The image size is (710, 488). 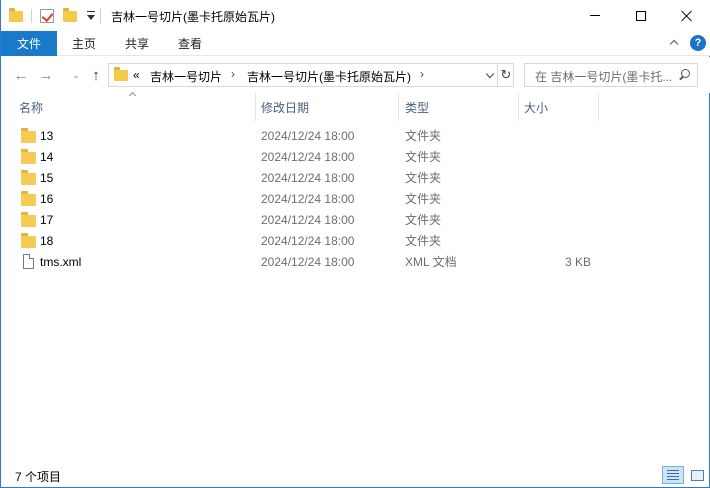 I want to click on details-view-icon, so click(x=673, y=475).